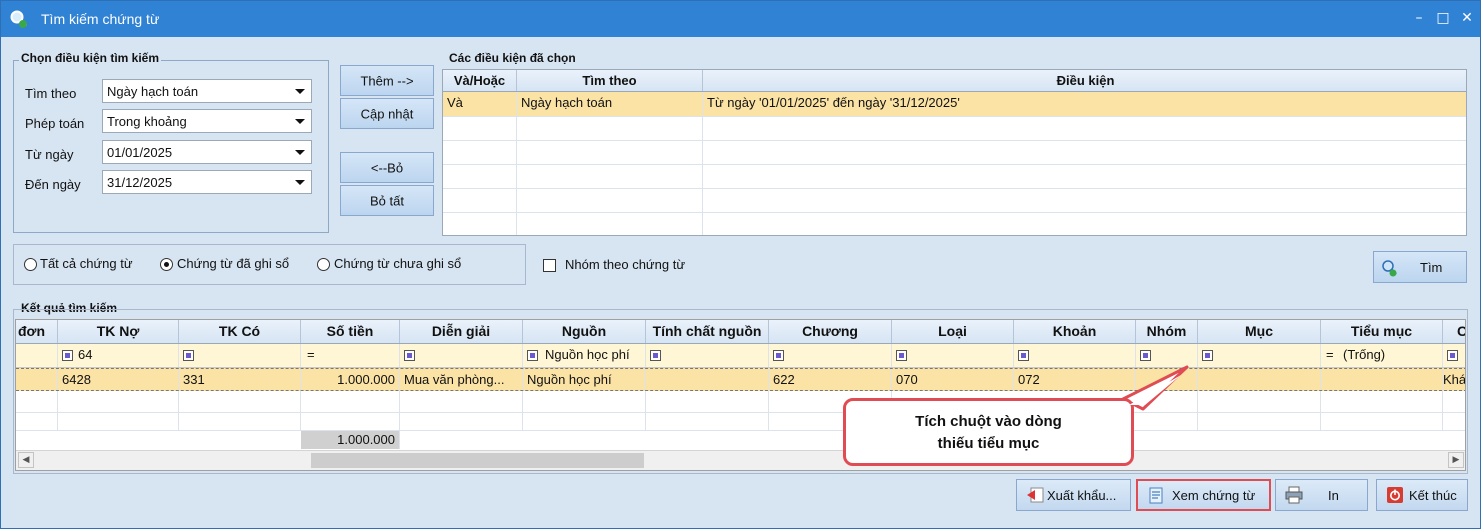  Describe the element at coordinates (953, 355) in the screenshot. I see `filter-type` at that location.